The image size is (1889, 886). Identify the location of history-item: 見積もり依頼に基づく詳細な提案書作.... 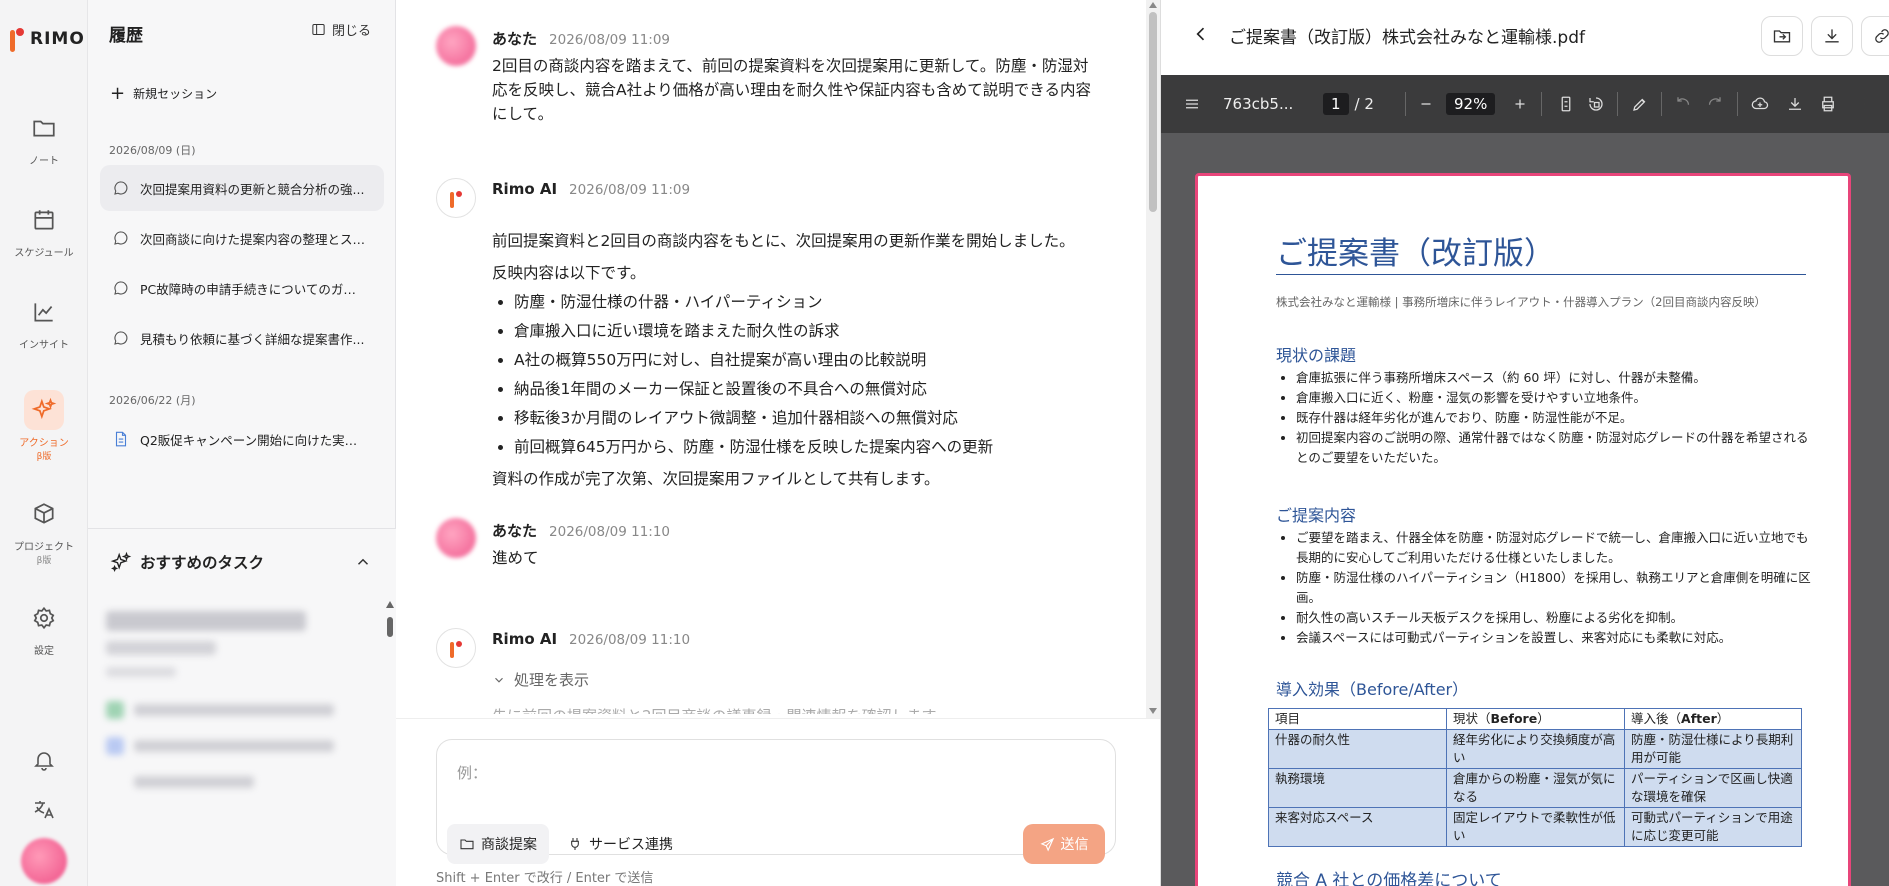
(242, 338).